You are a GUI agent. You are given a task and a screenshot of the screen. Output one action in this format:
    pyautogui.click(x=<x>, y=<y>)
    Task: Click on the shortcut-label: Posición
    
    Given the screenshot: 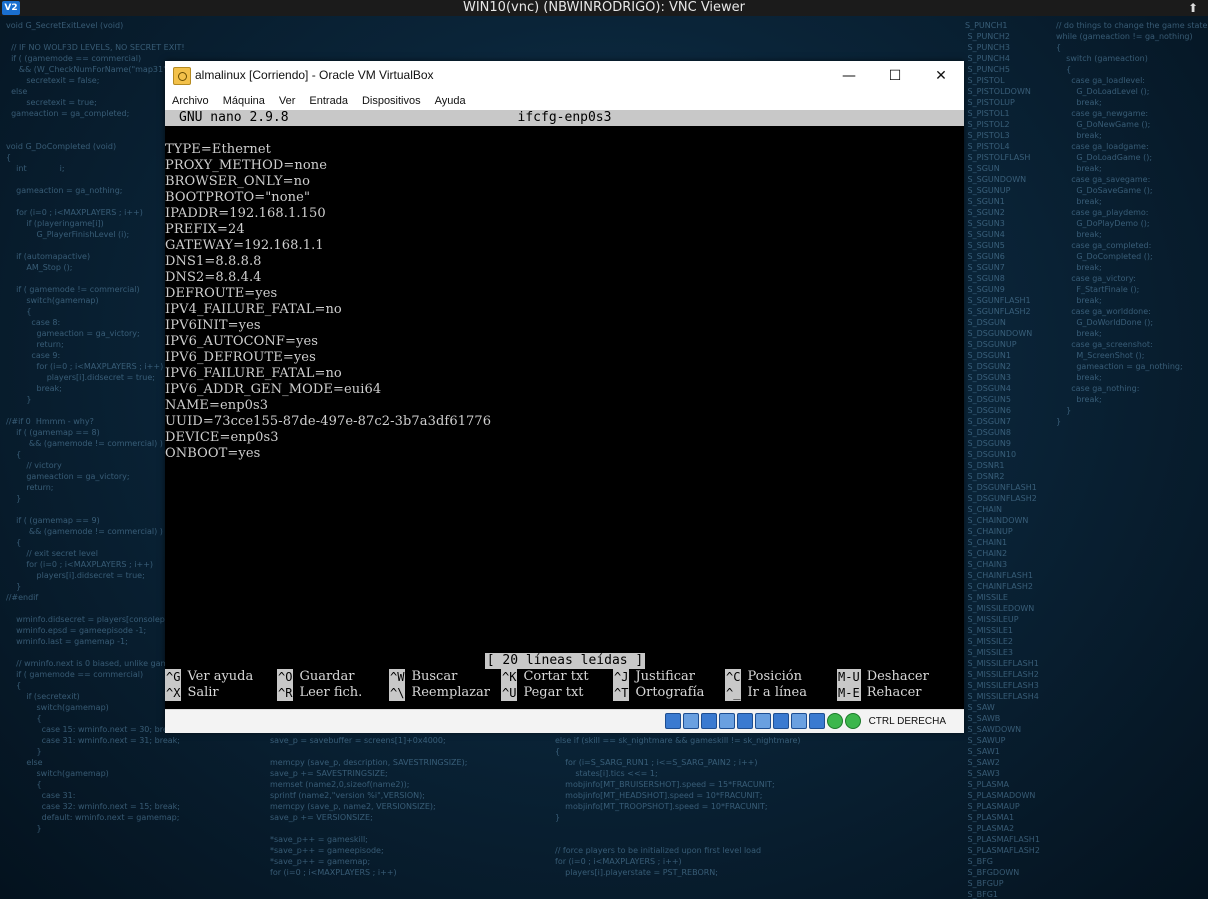 What is the action you would take?
    pyautogui.click(x=774, y=676)
    